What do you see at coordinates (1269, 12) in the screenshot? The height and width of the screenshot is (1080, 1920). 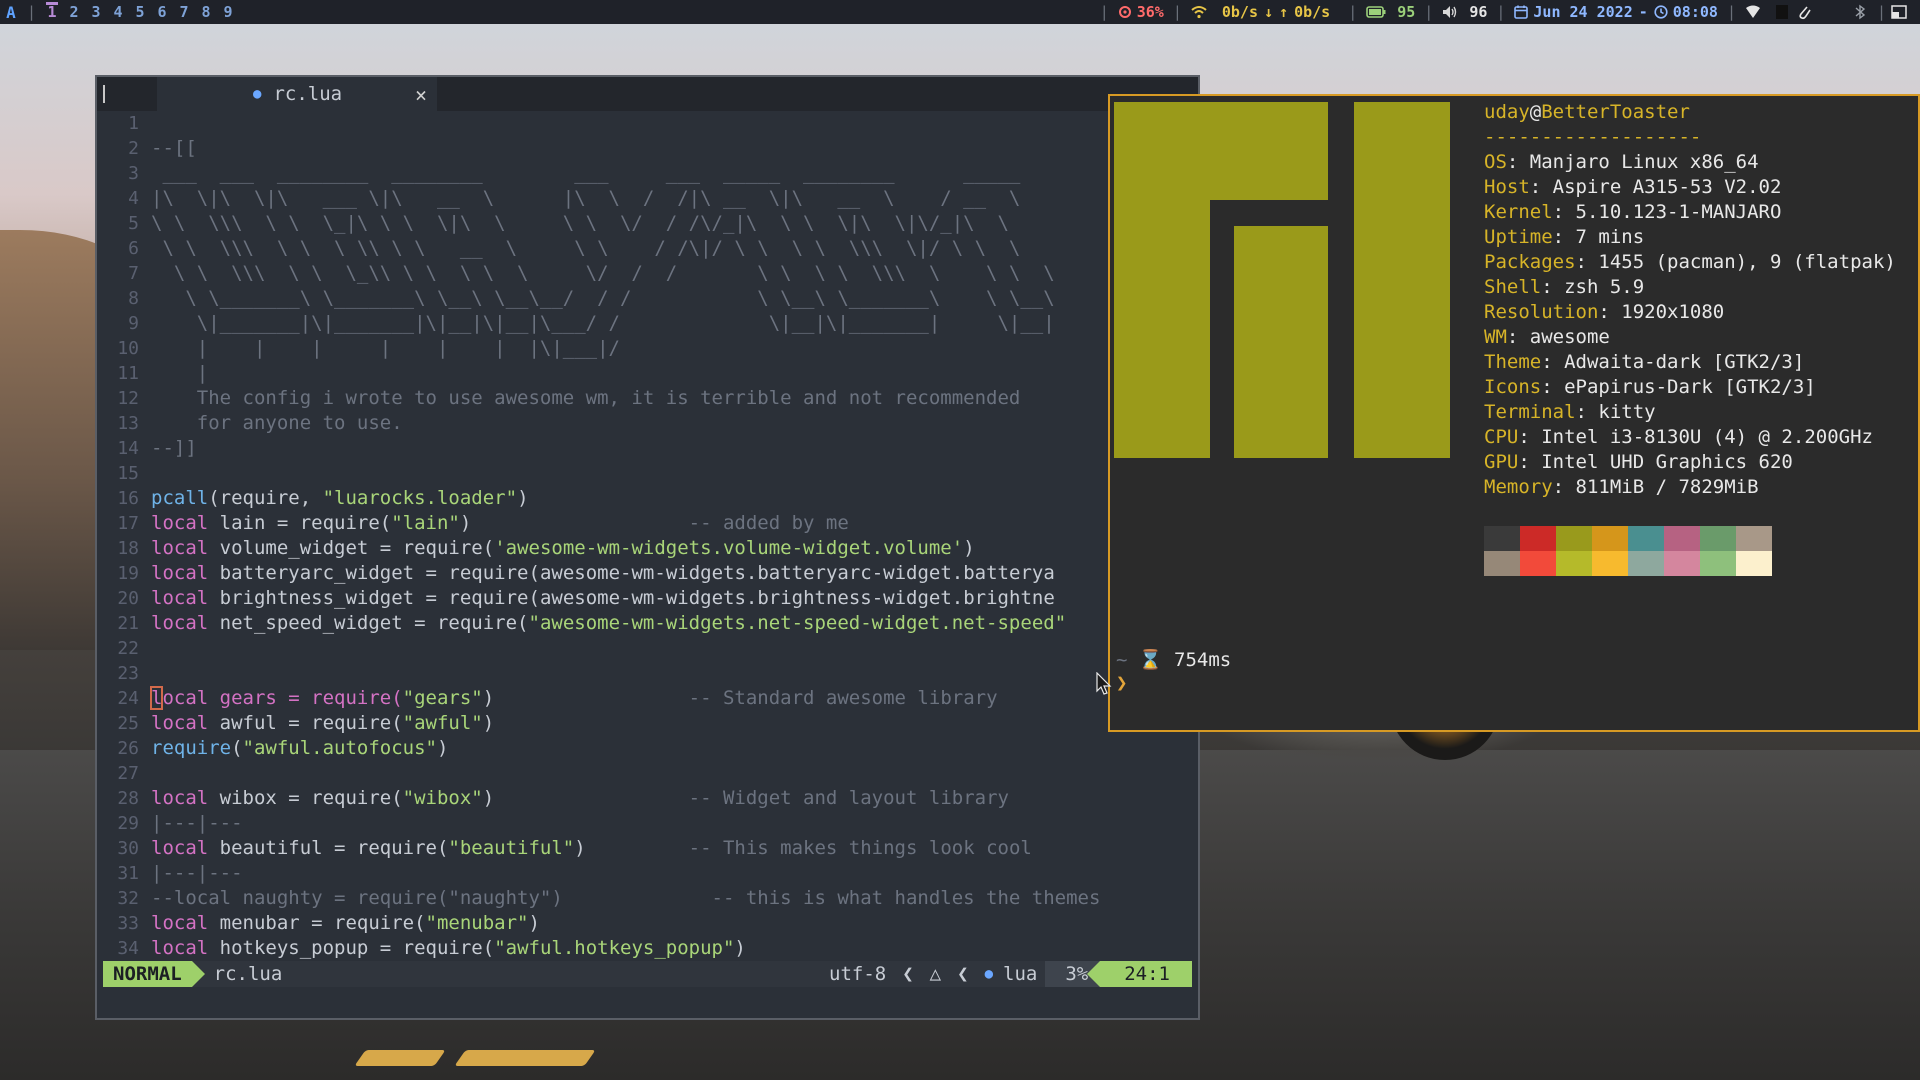 I see `arrow-down-icon: ↓` at bounding box center [1269, 12].